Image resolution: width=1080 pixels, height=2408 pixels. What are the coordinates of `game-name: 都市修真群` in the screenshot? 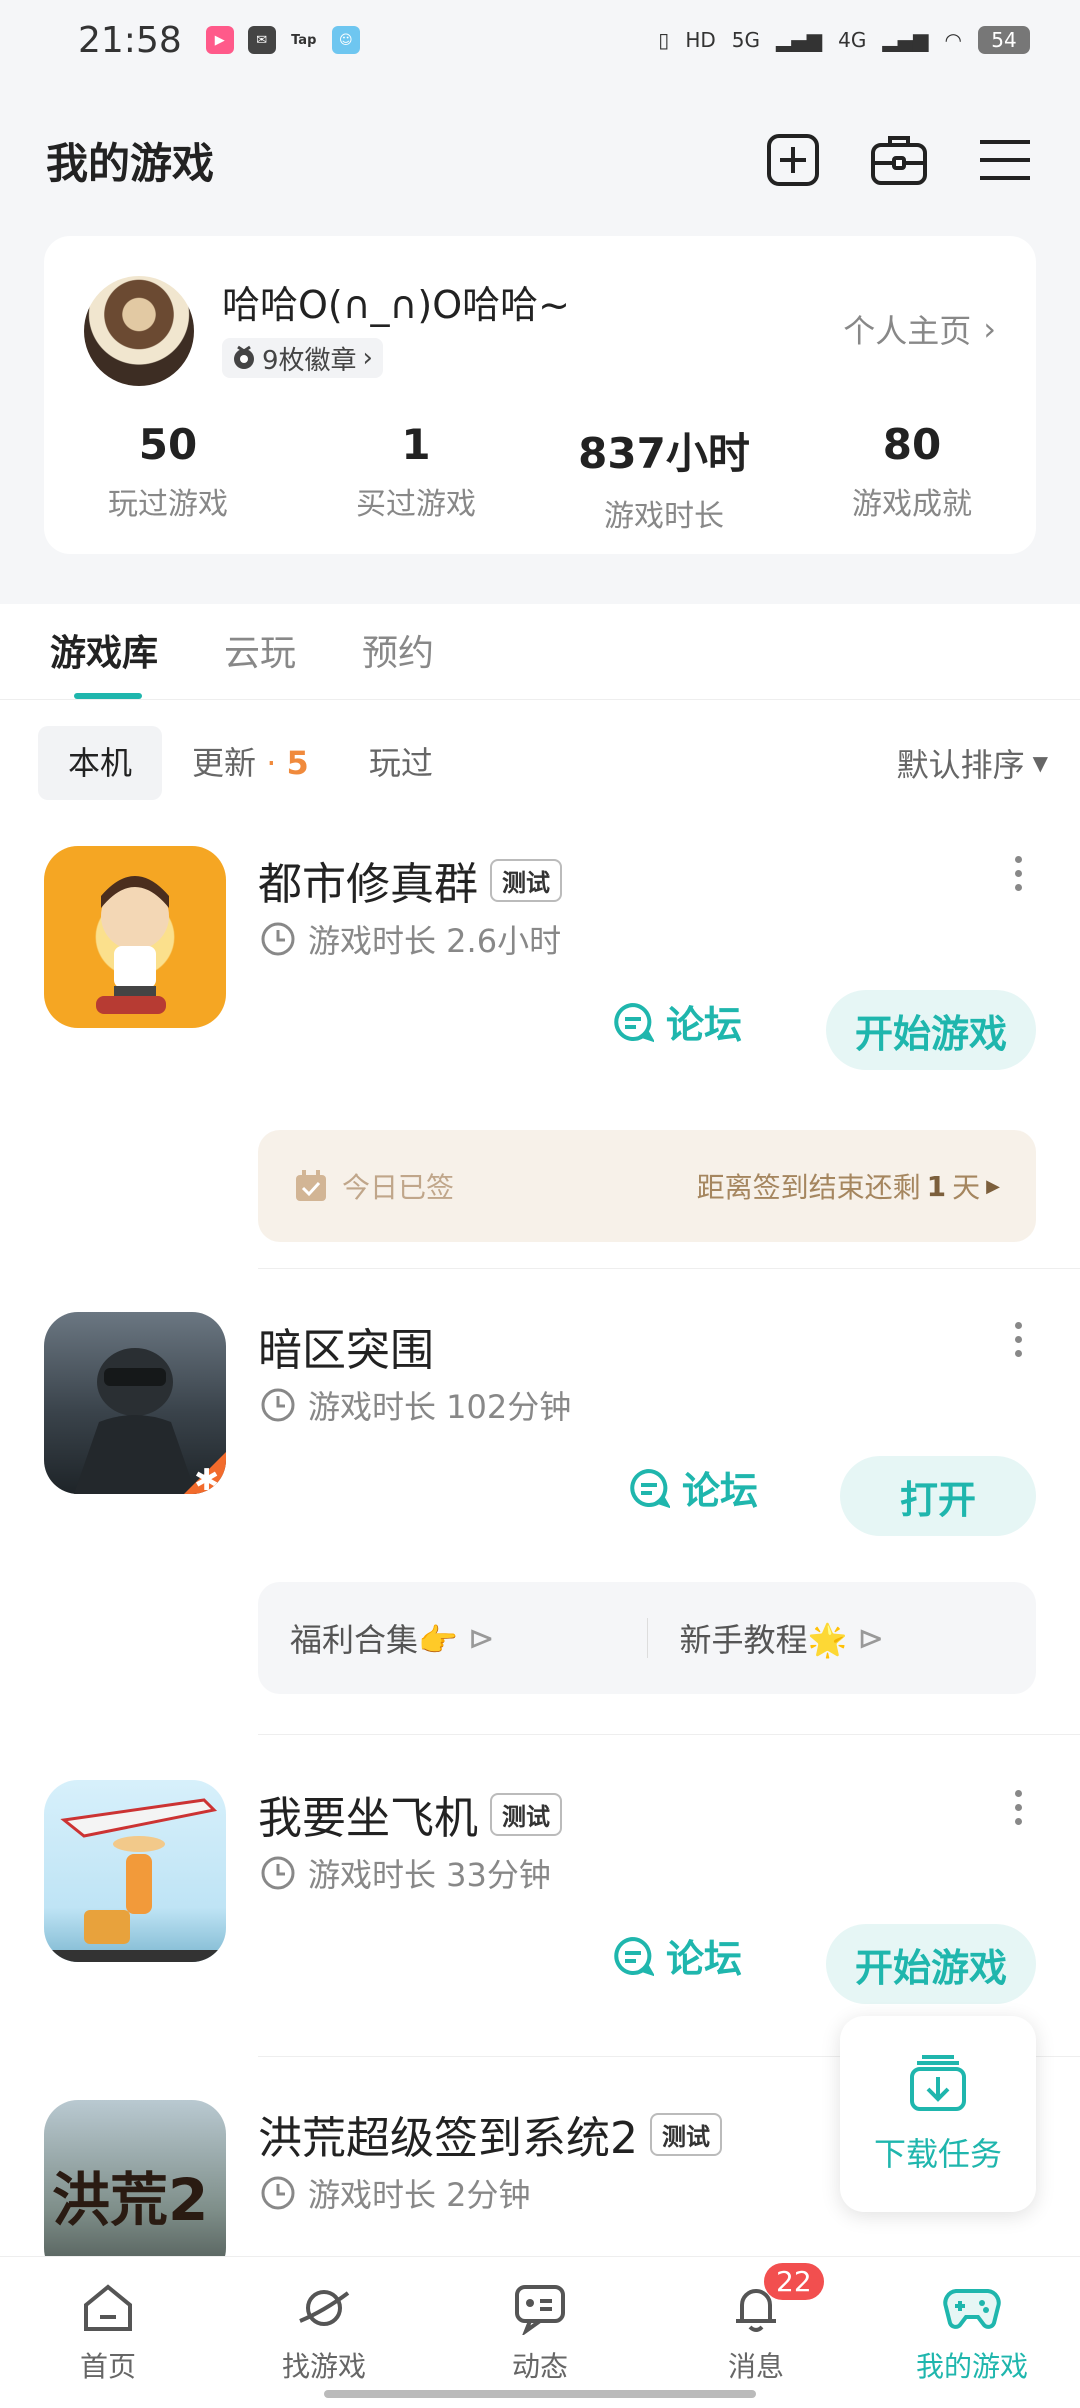 It's located at (368, 884).